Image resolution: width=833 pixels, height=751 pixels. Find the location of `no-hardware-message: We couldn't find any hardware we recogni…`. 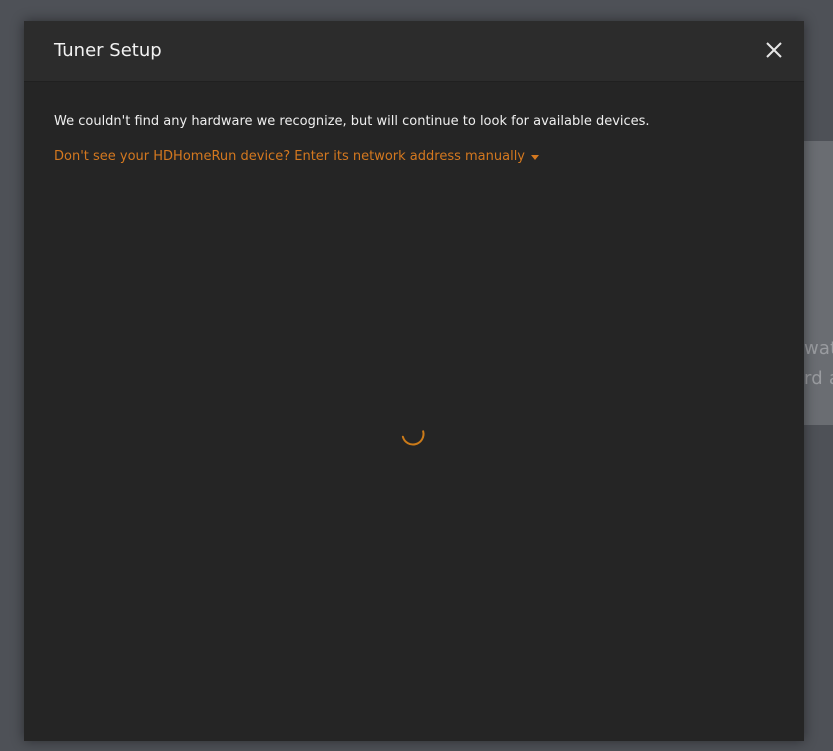

no-hardware-message: We couldn't find any hardware we recogni… is located at coordinates (352, 121).